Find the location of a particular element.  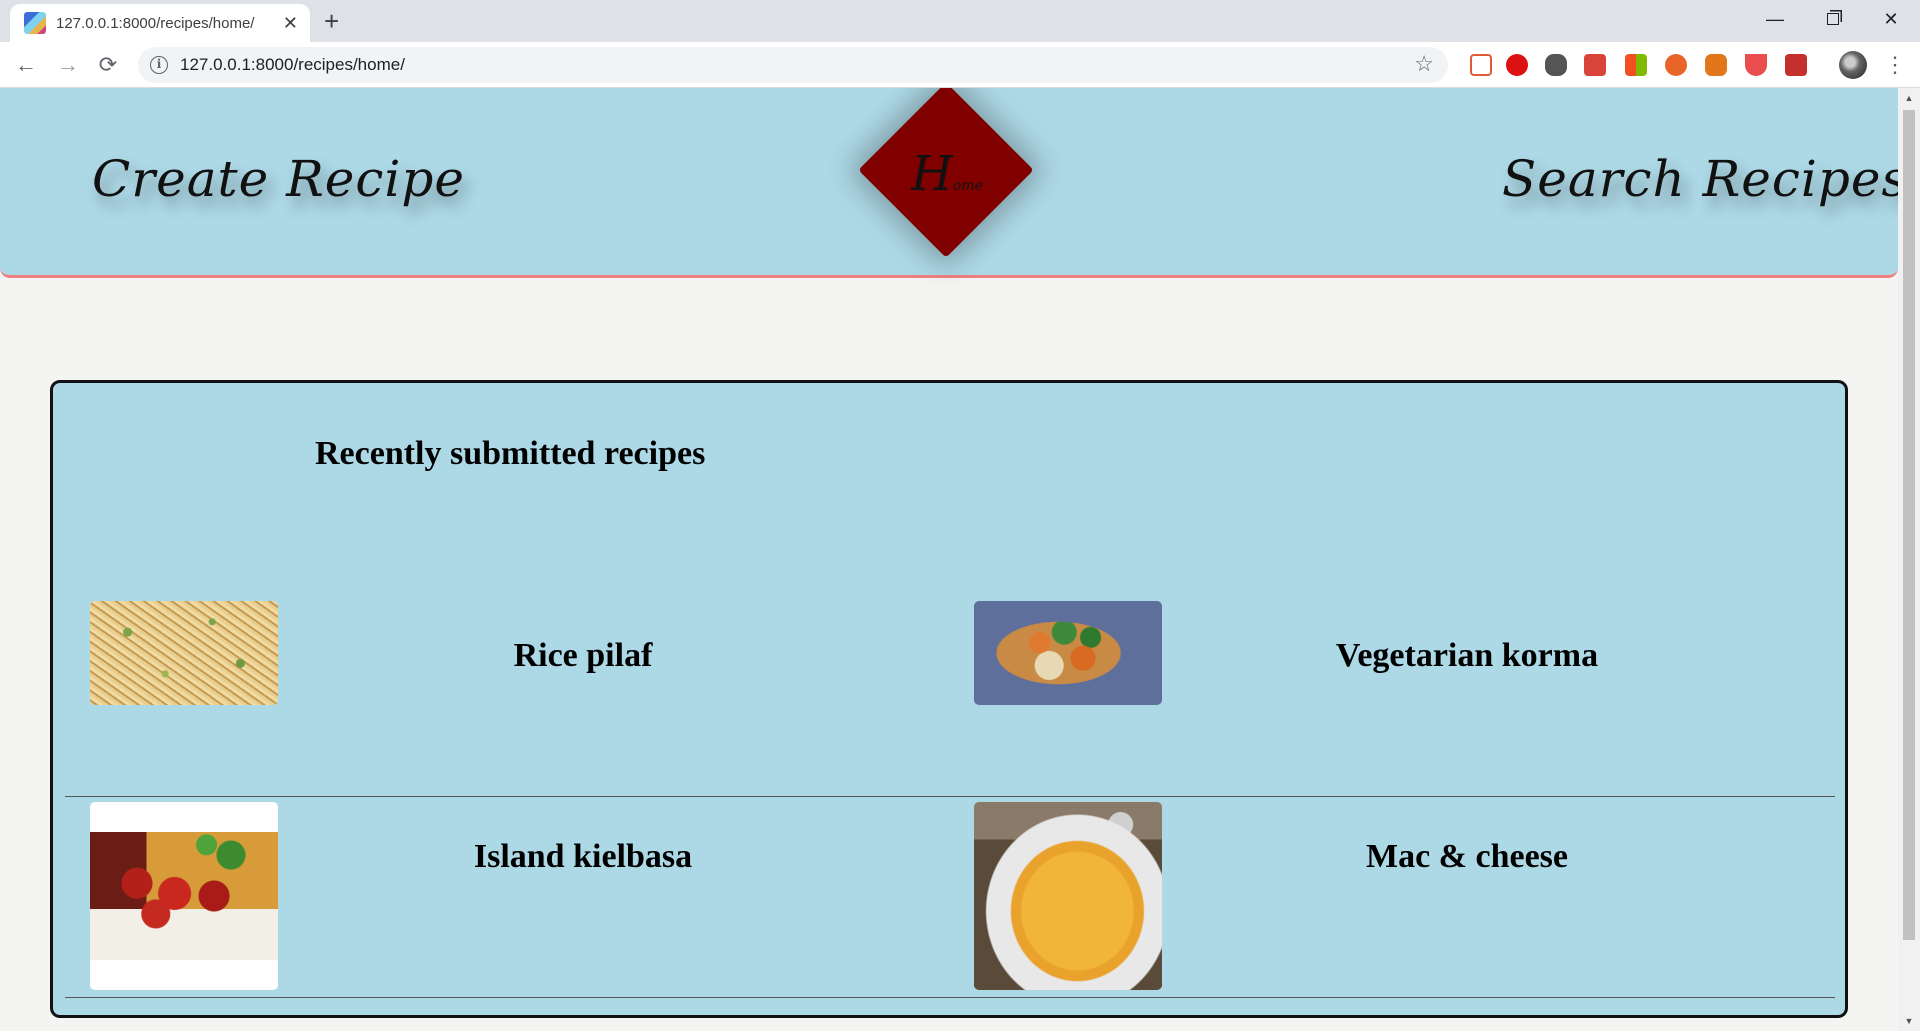

section-title: Recently submitted recipes is located at coordinates (510, 453).